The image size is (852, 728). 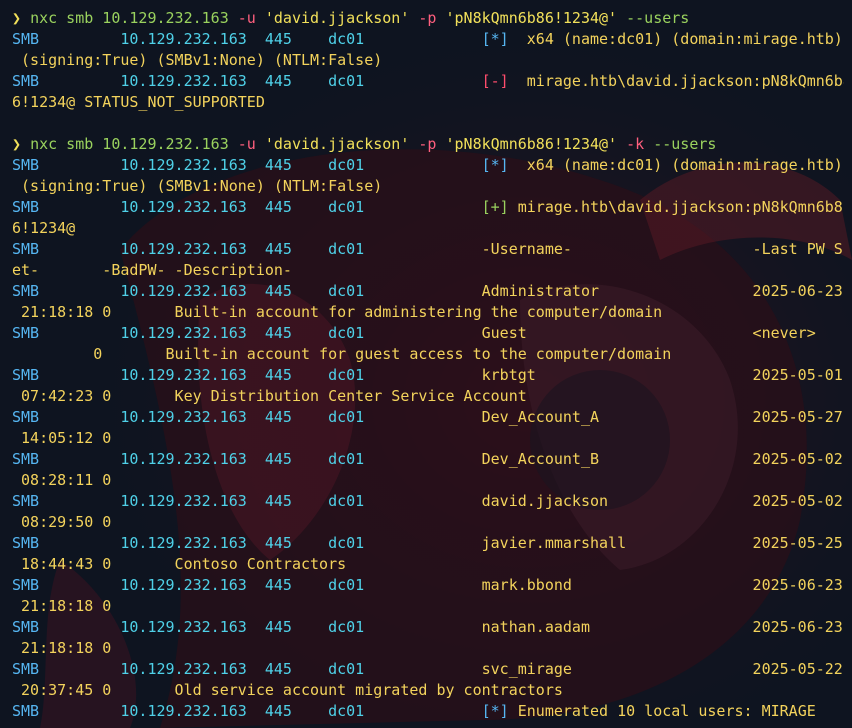 I want to click on terminal-text-segment: krbtgt 2025-05-01, so click(x=657, y=375).